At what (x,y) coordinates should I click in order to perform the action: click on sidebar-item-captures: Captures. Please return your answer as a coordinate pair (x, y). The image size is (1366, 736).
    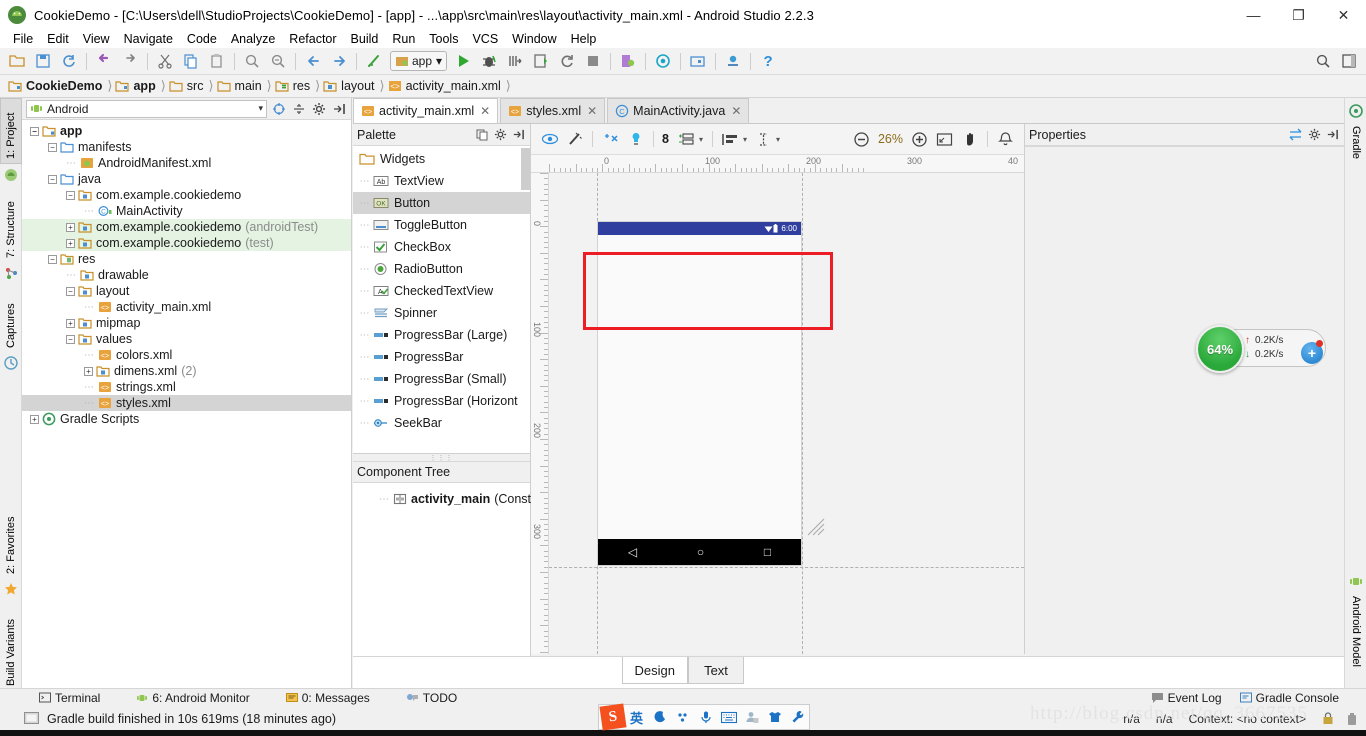
    Looking at the image, I should click on (11, 321).